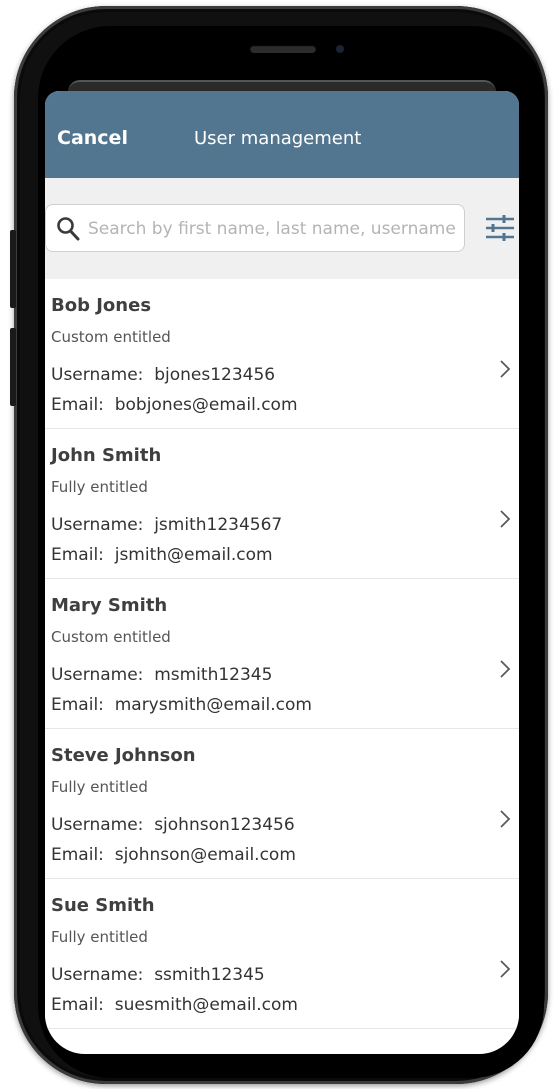  I want to click on sliders-icon, so click(500, 228).